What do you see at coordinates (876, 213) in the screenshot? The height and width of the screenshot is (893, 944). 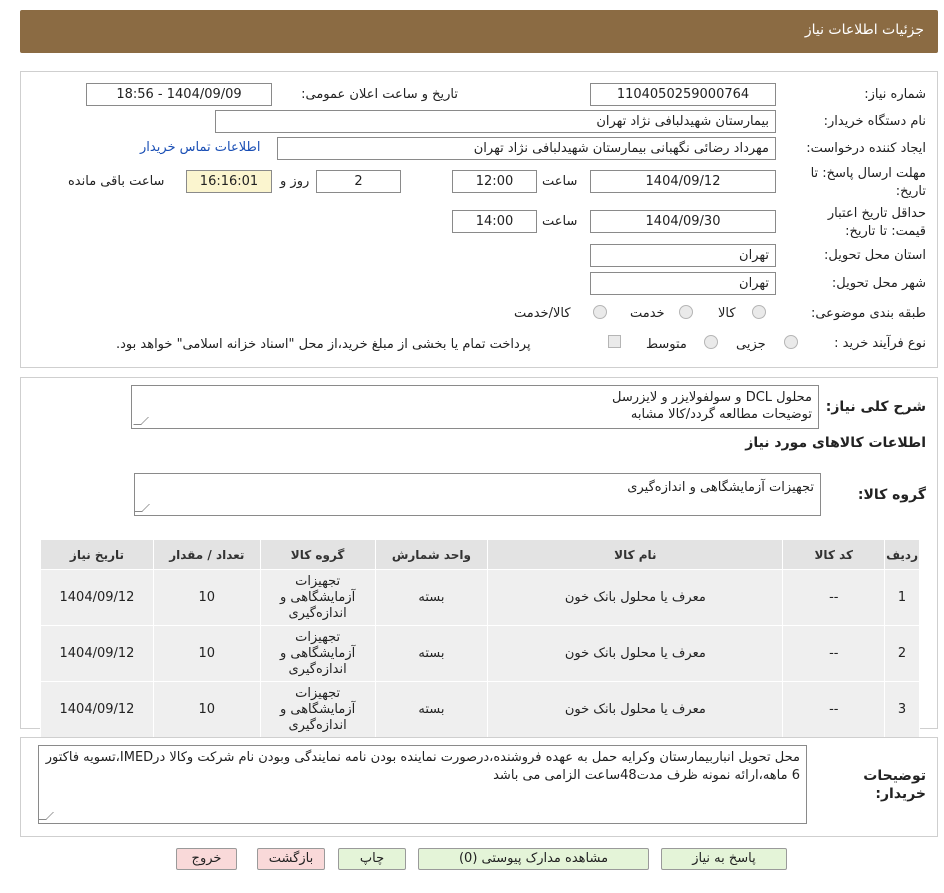 I see `validity-label-line1: حداقل تاریخ اعتبار` at bounding box center [876, 213].